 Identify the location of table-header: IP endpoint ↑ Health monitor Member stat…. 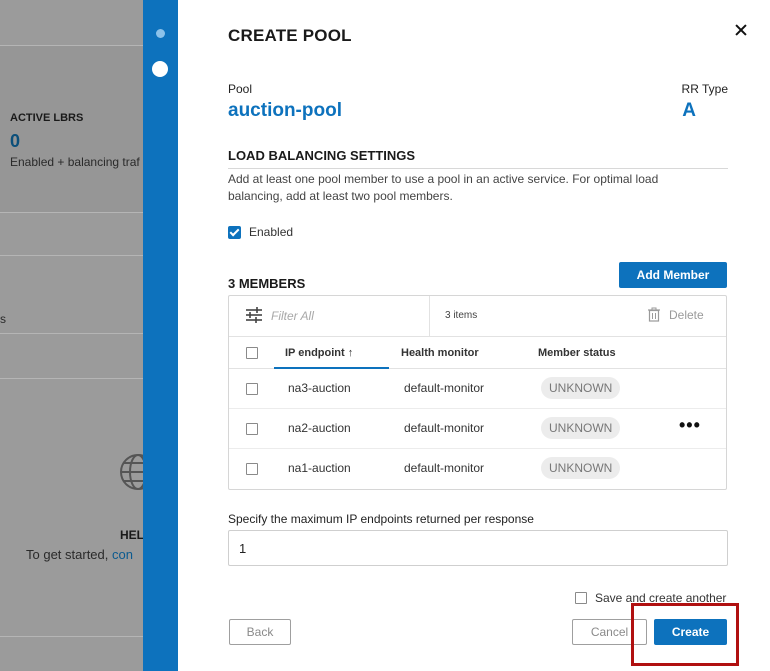
(477, 353).